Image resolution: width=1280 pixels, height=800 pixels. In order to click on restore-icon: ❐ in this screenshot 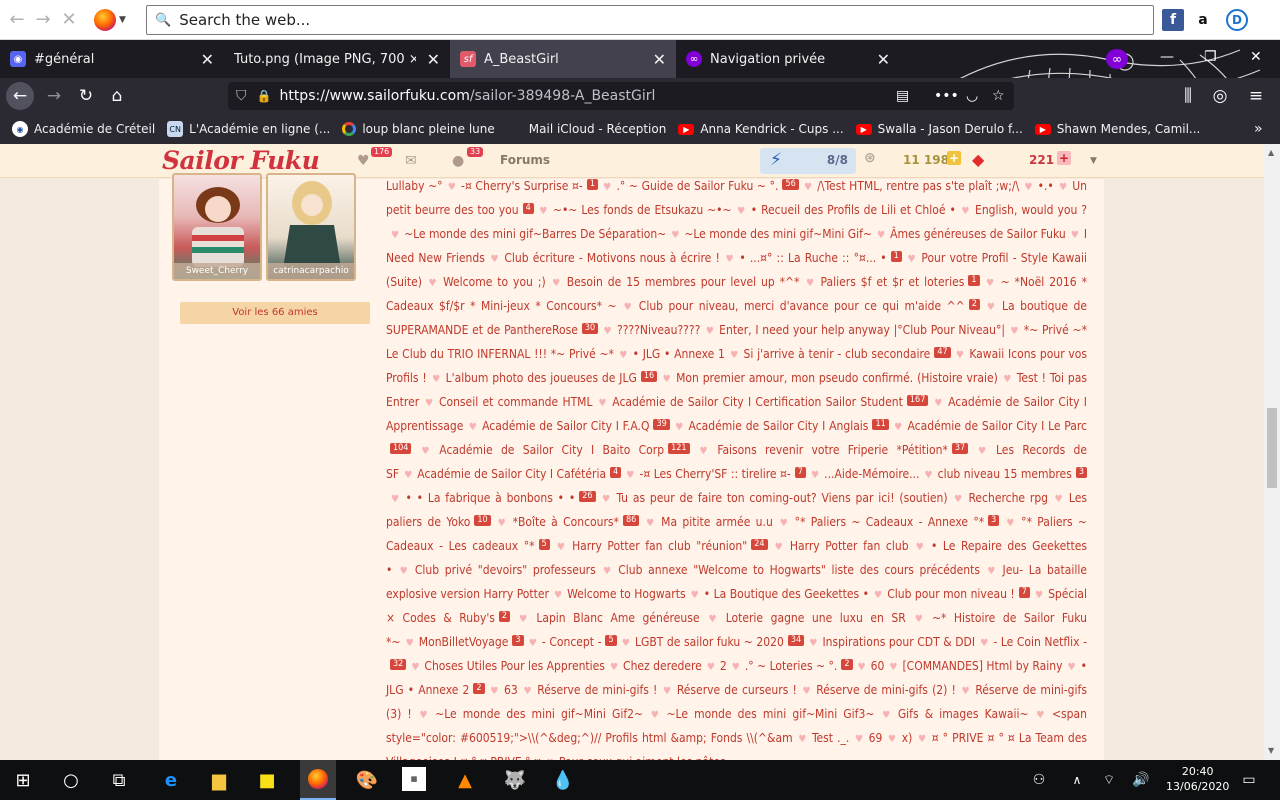, I will do `click(1210, 57)`.